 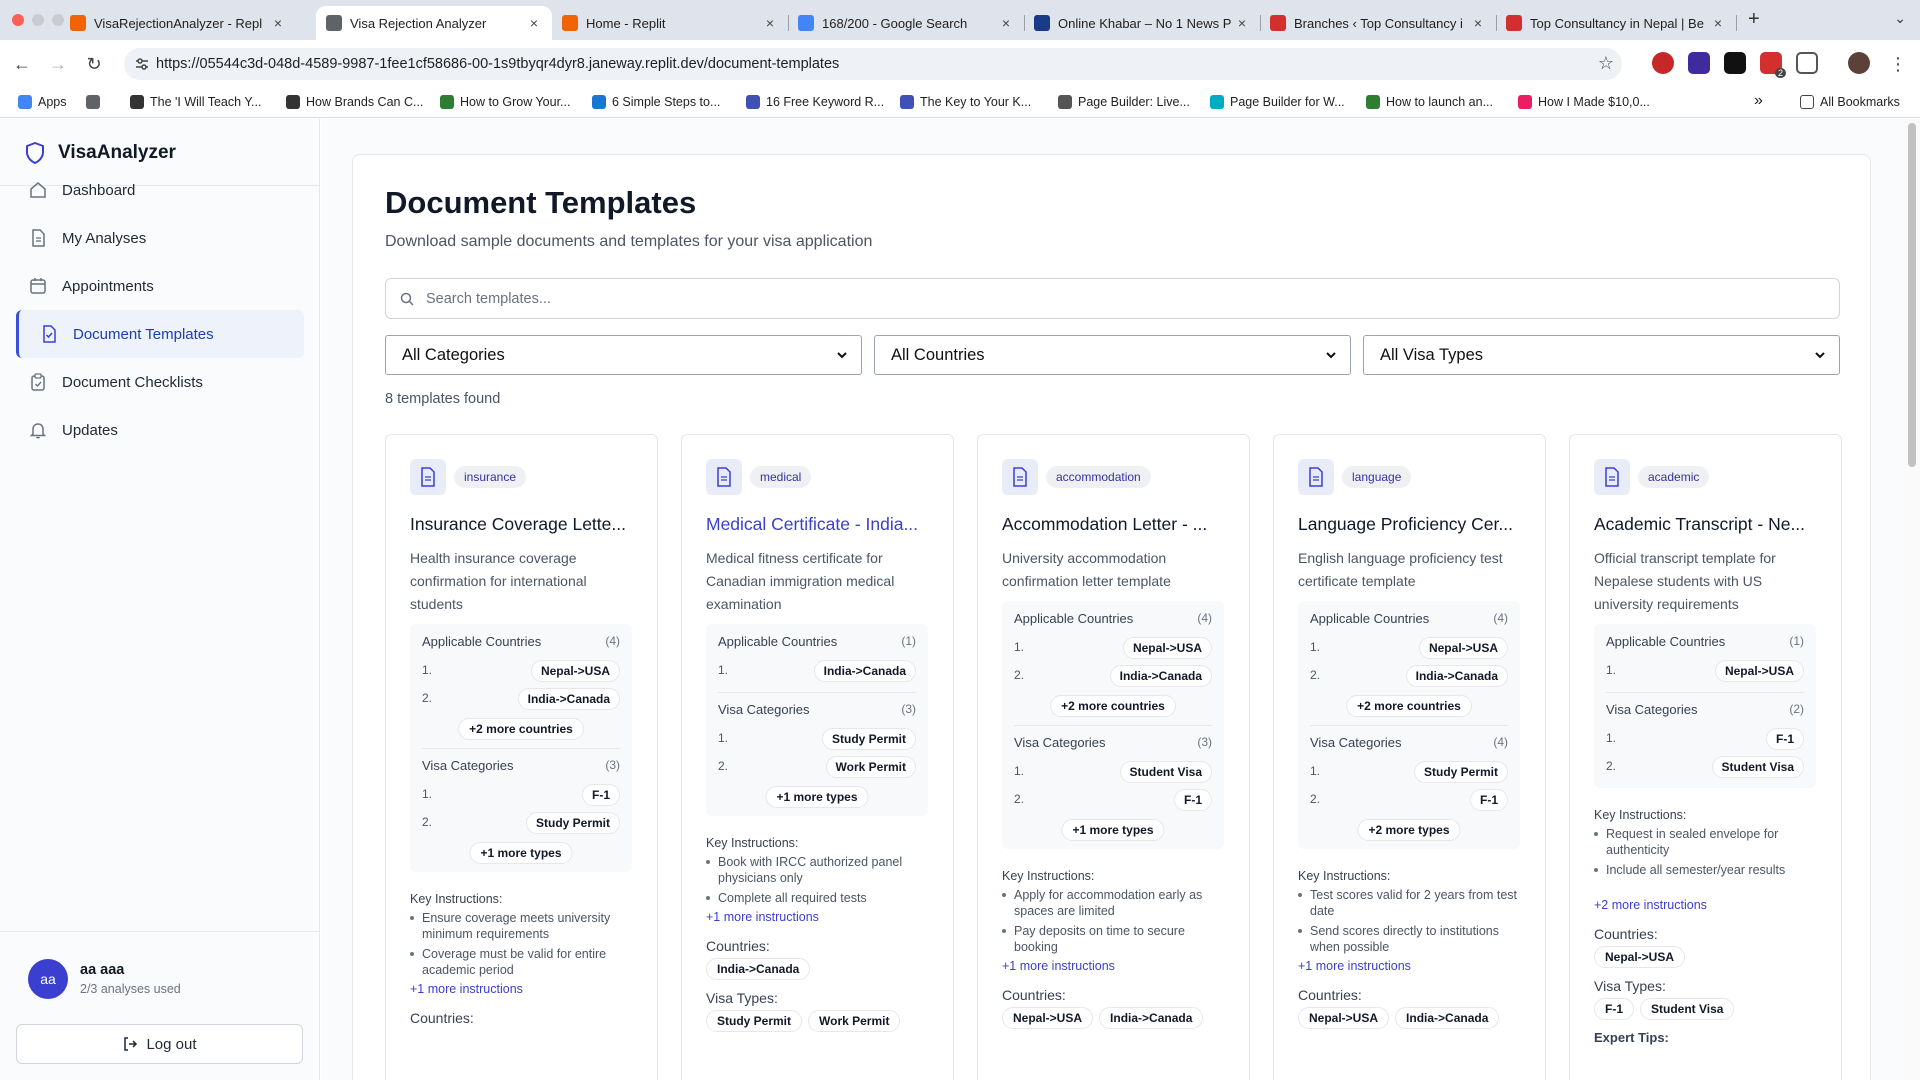 I want to click on extensions-puzzle-icon, so click(x=1807, y=63).